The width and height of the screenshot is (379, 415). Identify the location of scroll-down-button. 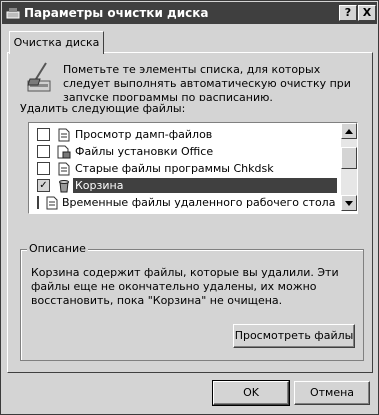
(349, 203).